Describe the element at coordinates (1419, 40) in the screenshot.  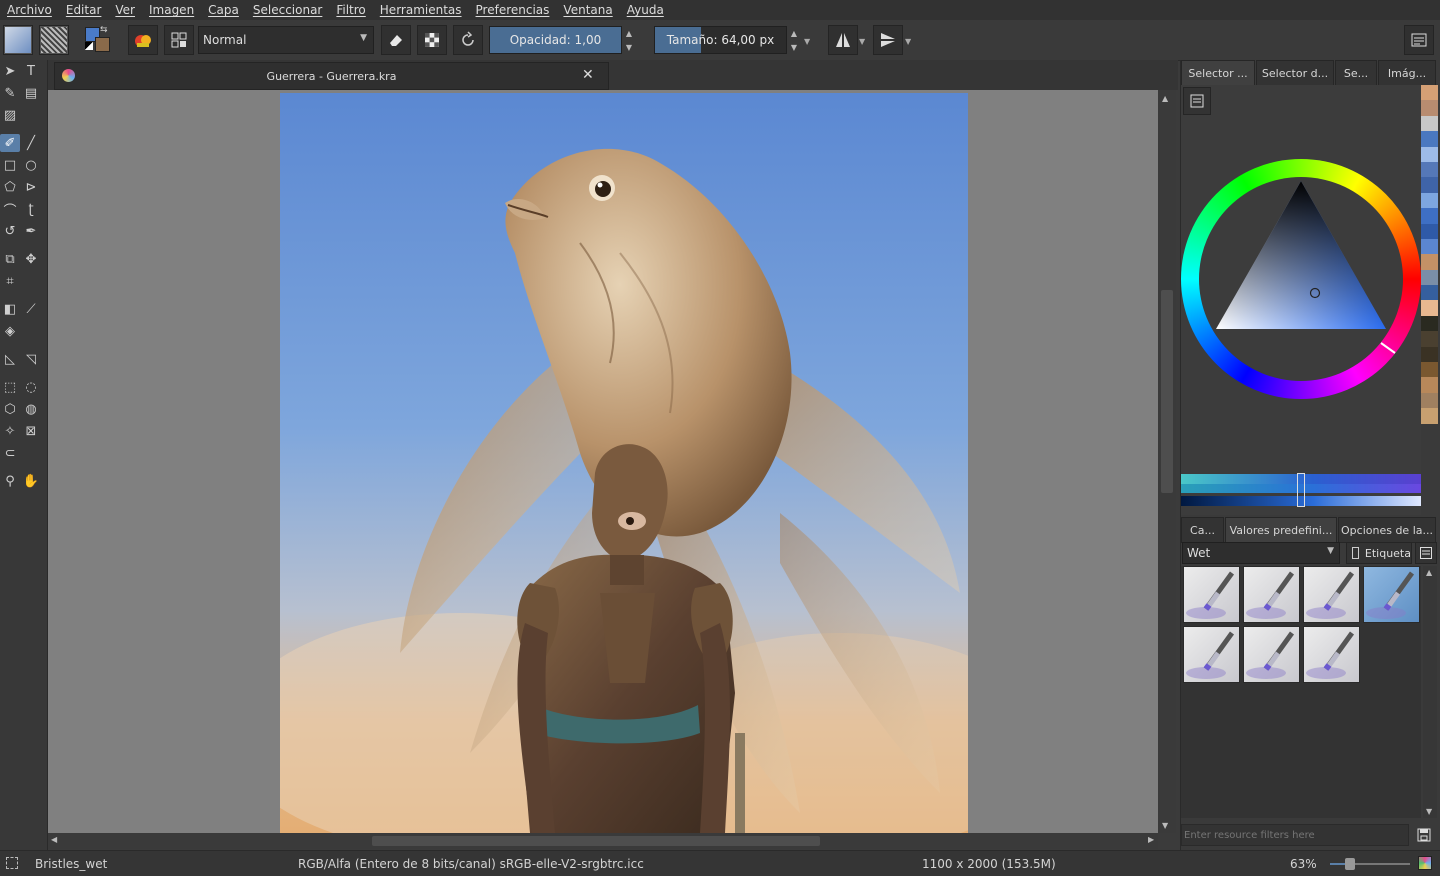
I see `workspace-chooser-button` at that location.